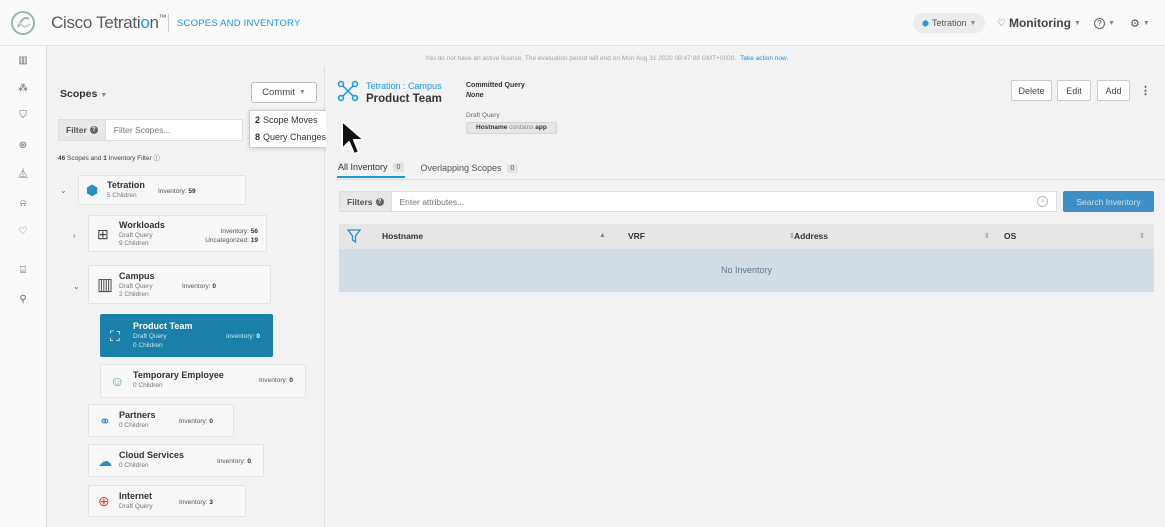  Describe the element at coordinates (231, 240) in the screenshot. I see `scope-uncategorized: Uncategorized: 19` at that location.